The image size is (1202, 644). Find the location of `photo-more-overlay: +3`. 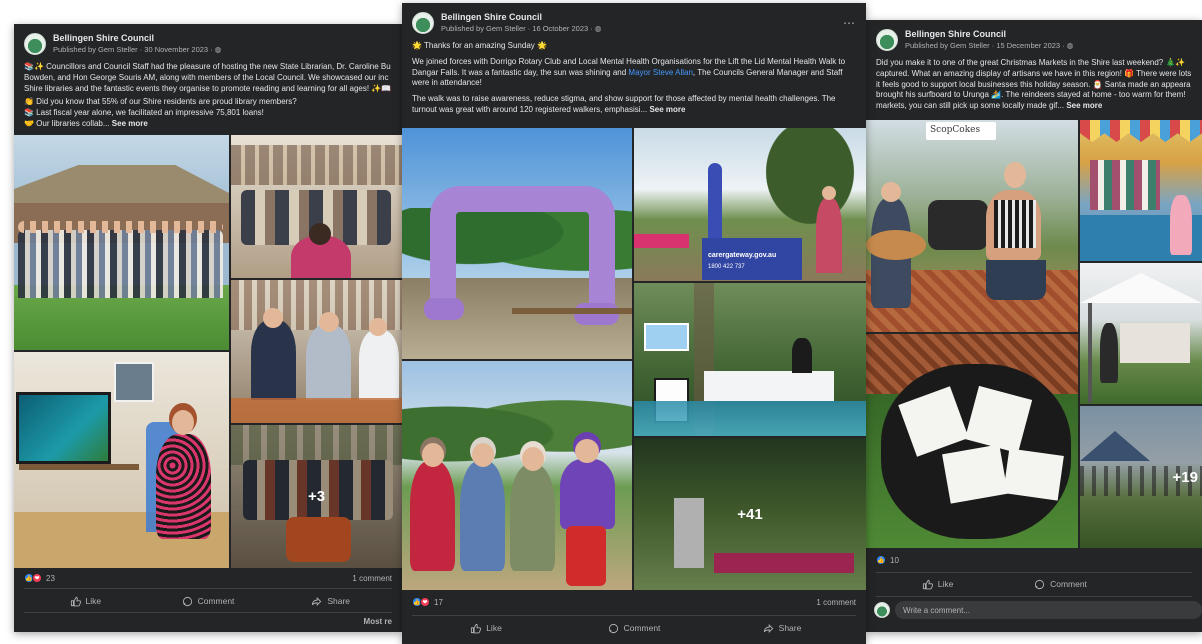

photo-more-overlay: +3 is located at coordinates (316, 496).